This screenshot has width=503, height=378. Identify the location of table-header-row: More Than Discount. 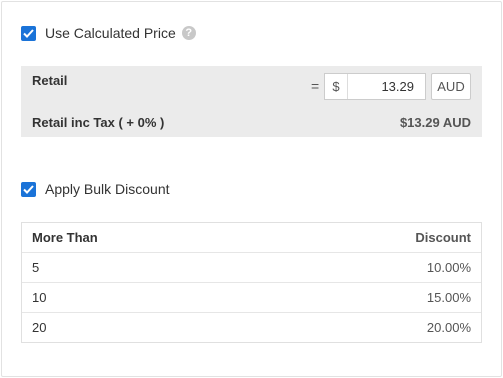
(251, 237).